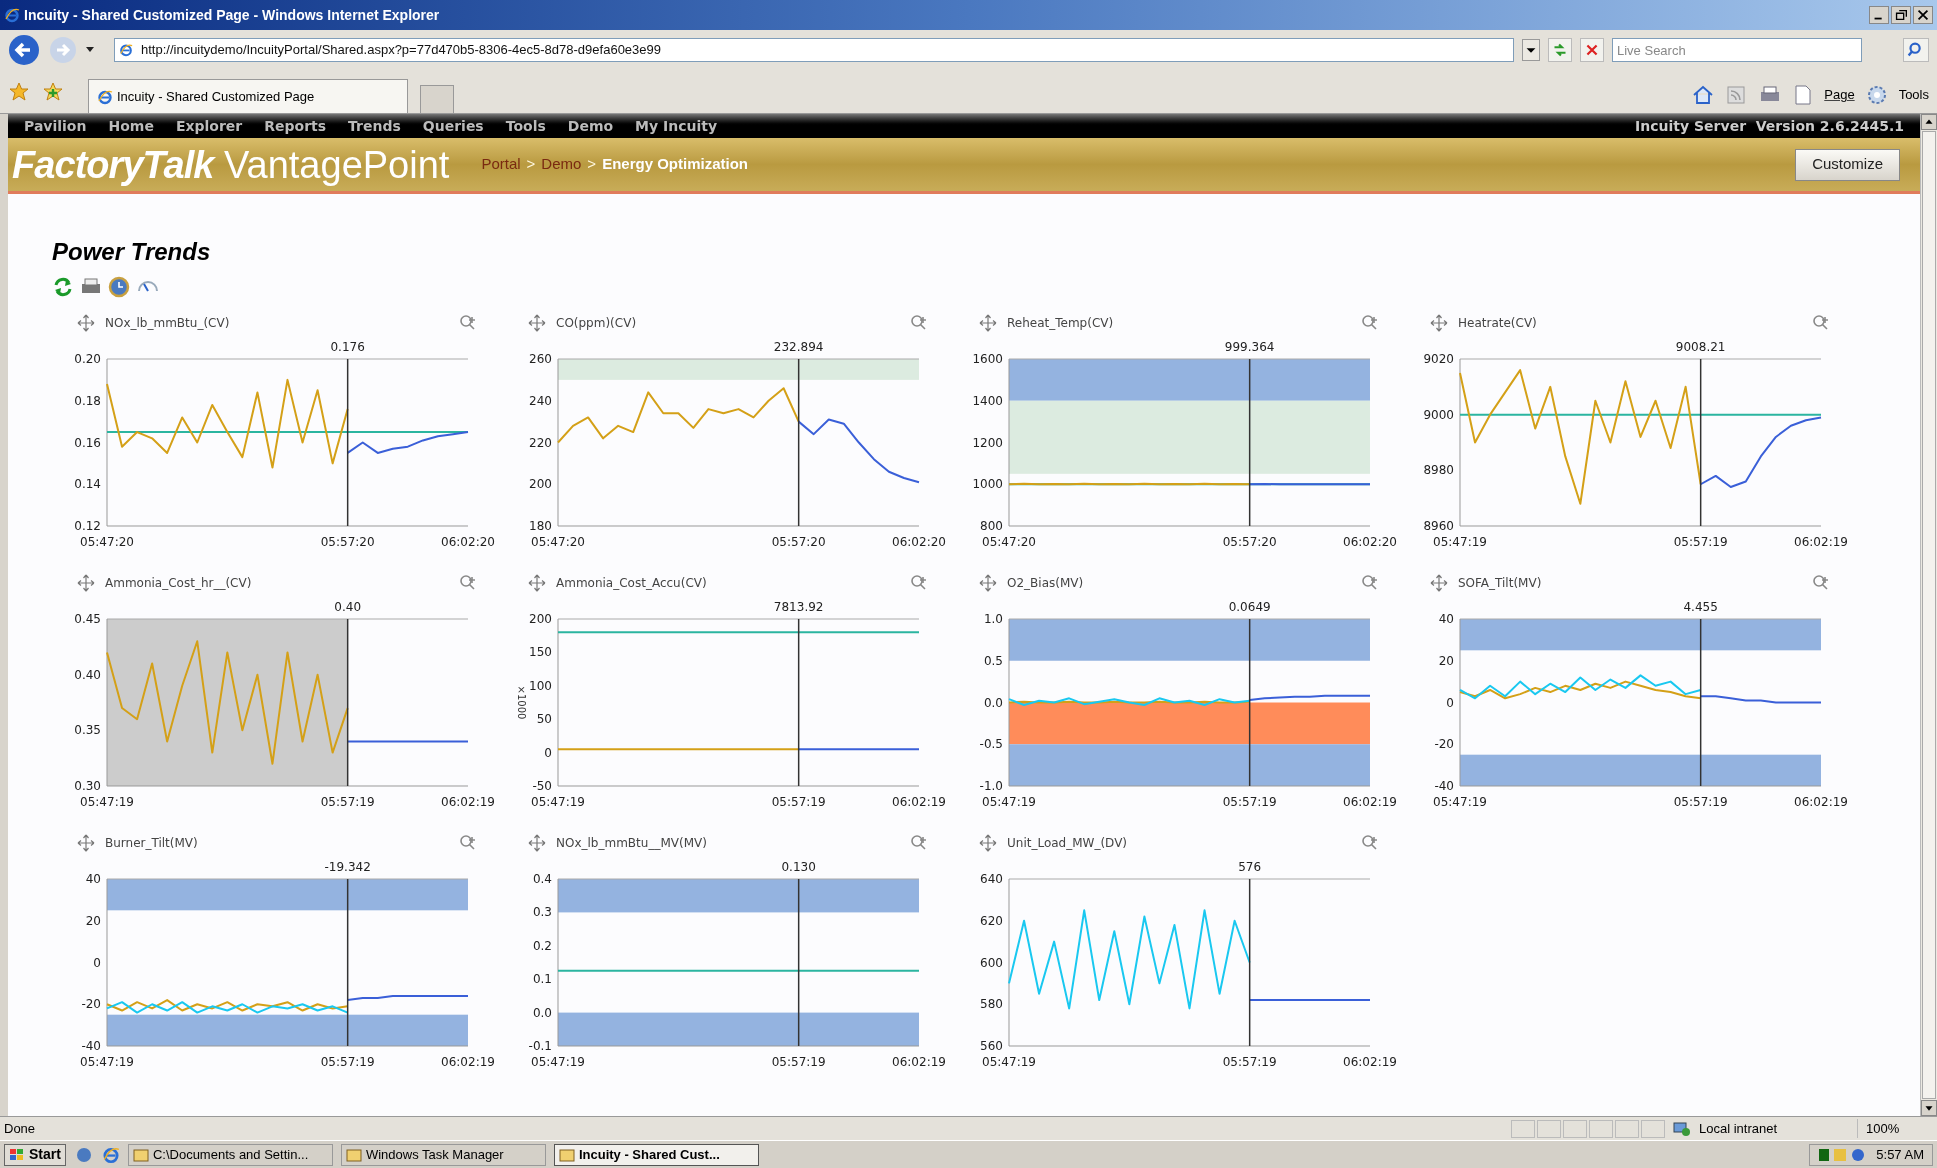  What do you see at coordinates (540, 685) in the screenshot?
I see `tick-label: 100` at bounding box center [540, 685].